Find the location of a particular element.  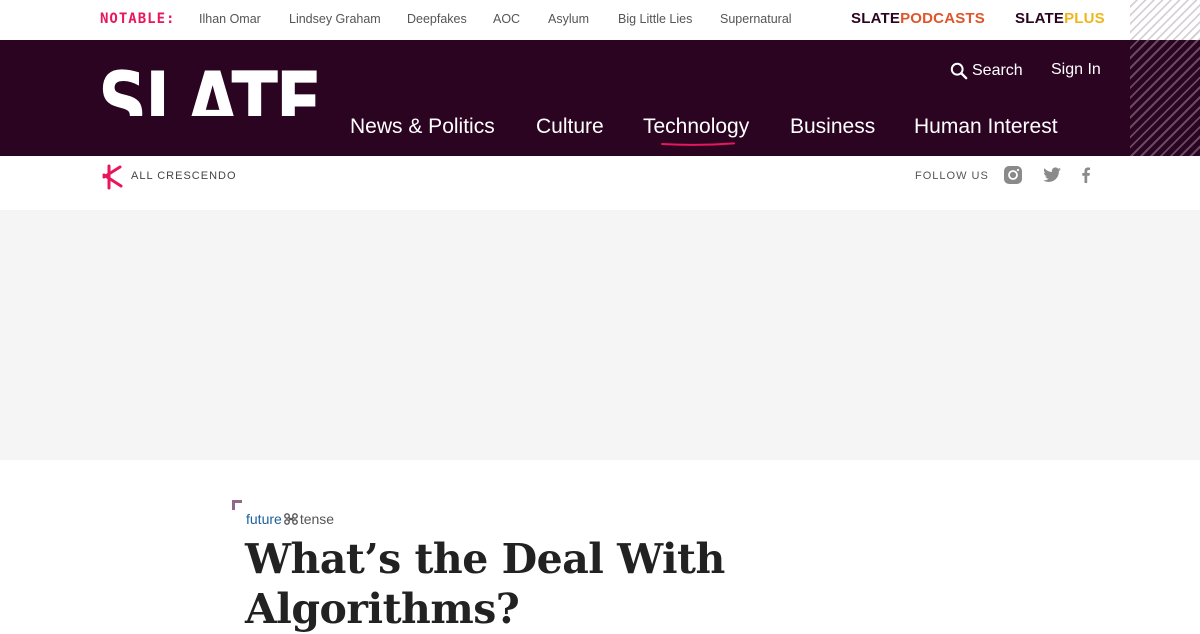

sign-in-link: Sign In is located at coordinates (1076, 70).